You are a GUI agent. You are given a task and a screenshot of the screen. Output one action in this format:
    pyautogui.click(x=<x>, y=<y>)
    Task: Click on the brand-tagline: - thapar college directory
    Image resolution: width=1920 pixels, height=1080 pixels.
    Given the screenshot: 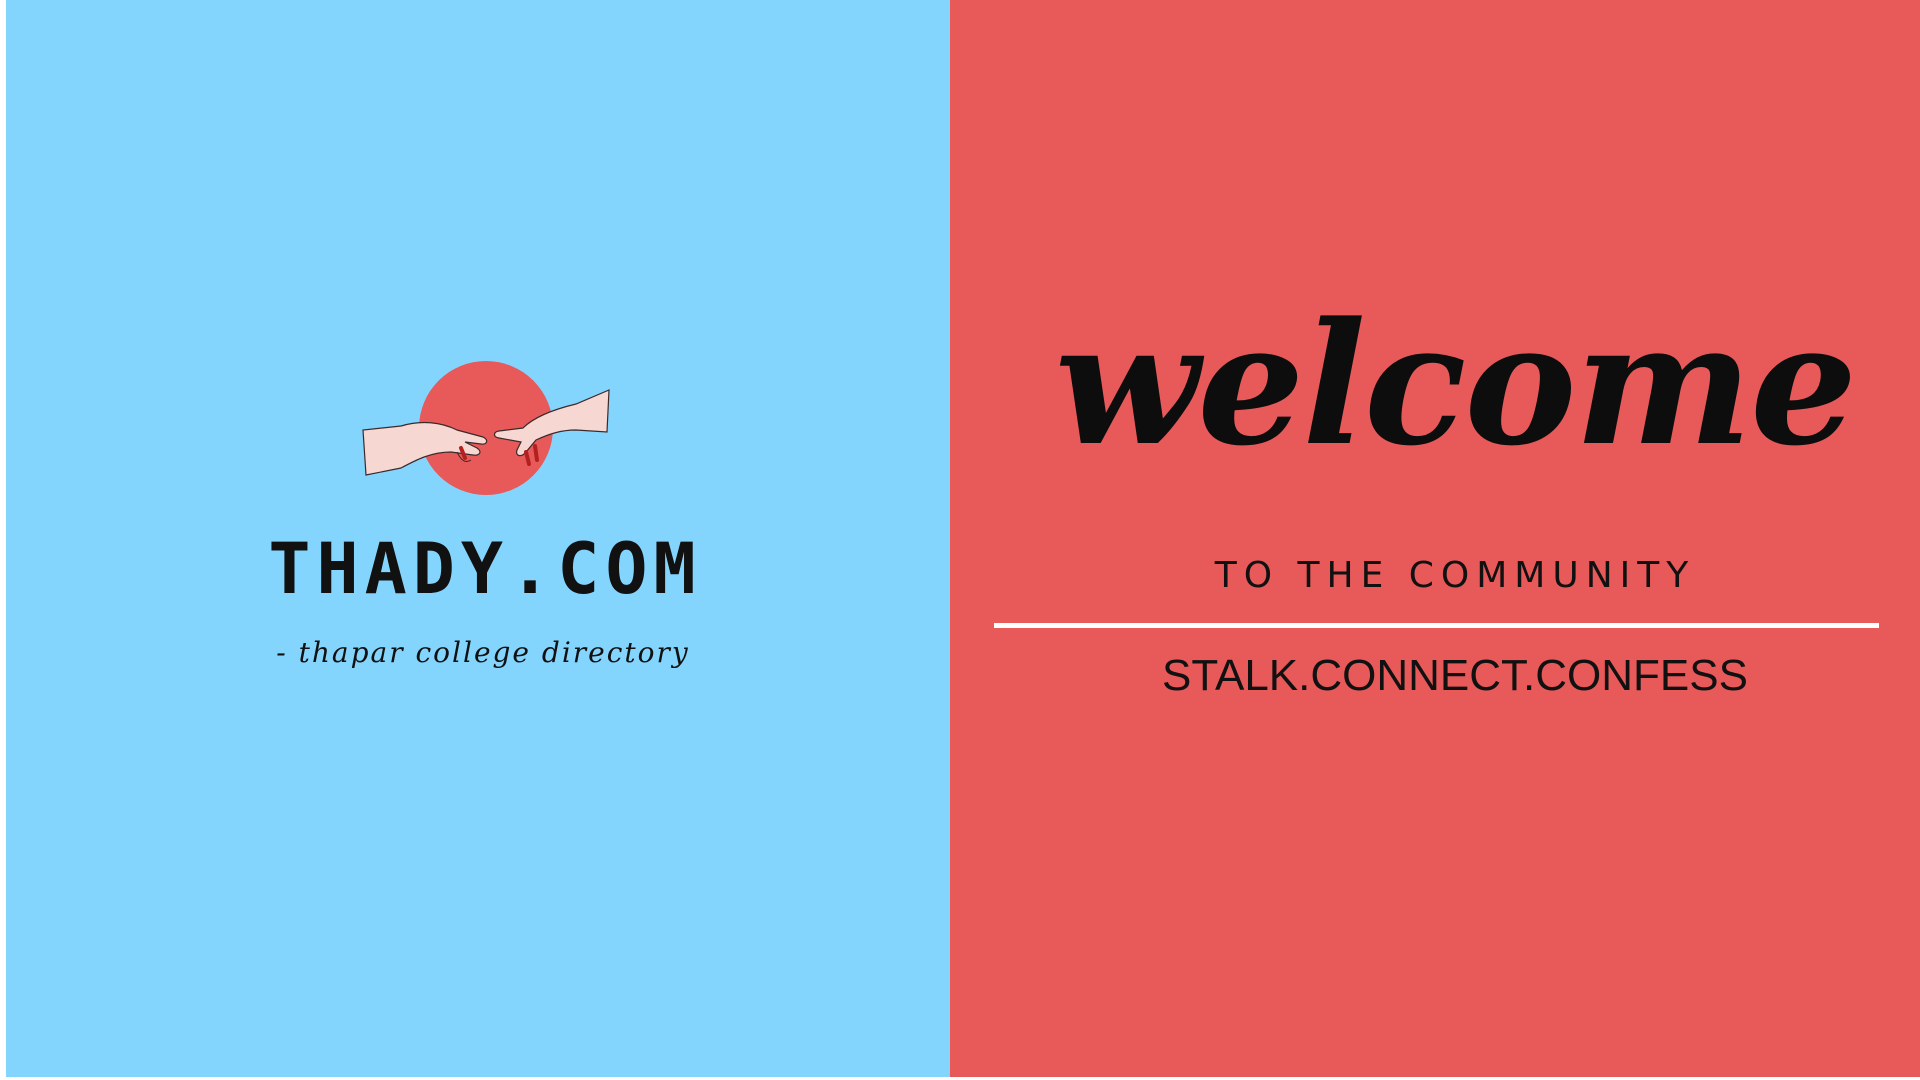 What is the action you would take?
    pyautogui.click(x=483, y=652)
    